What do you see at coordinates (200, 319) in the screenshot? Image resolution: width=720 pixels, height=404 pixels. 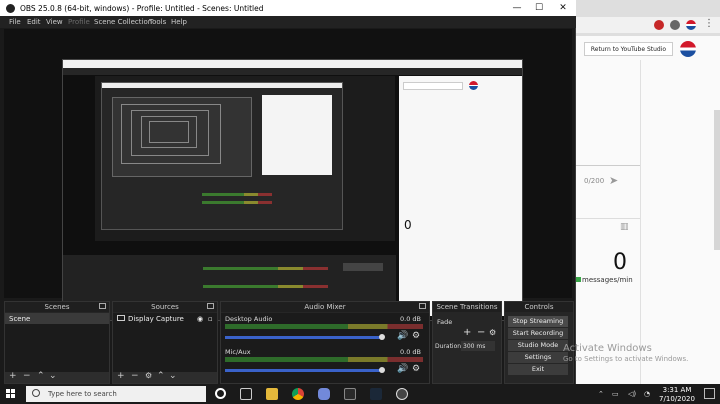 I see `eye-icon: ◉` at bounding box center [200, 319].